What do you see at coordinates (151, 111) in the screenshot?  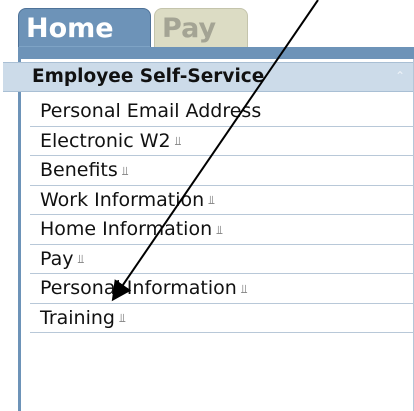 I see `menu-item-label: Personal Email Address` at bounding box center [151, 111].